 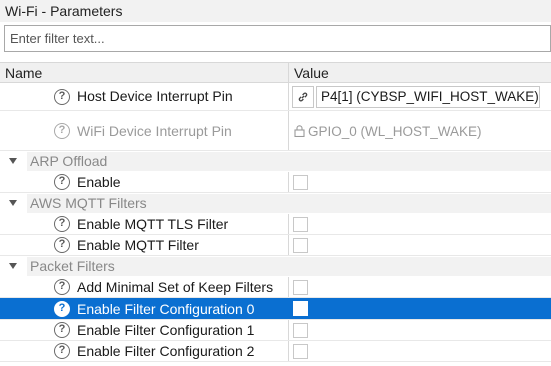 What do you see at coordinates (72, 266) in the screenshot?
I see `category-label: Packet Filters` at bounding box center [72, 266].